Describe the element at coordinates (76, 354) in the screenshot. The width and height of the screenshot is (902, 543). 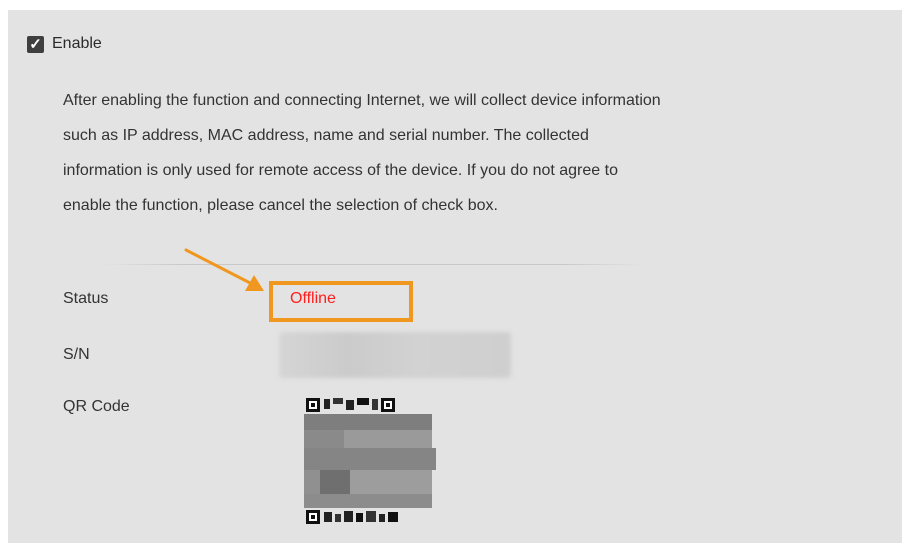
I see `sn-label: S/N` at that location.